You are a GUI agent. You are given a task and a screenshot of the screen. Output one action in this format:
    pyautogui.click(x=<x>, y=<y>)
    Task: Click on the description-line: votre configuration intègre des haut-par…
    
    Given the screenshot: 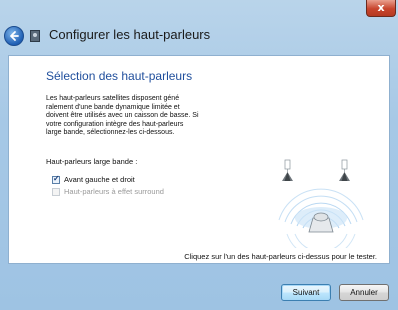 What is the action you would take?
    pyautogui.click(x=115, y=124)
    